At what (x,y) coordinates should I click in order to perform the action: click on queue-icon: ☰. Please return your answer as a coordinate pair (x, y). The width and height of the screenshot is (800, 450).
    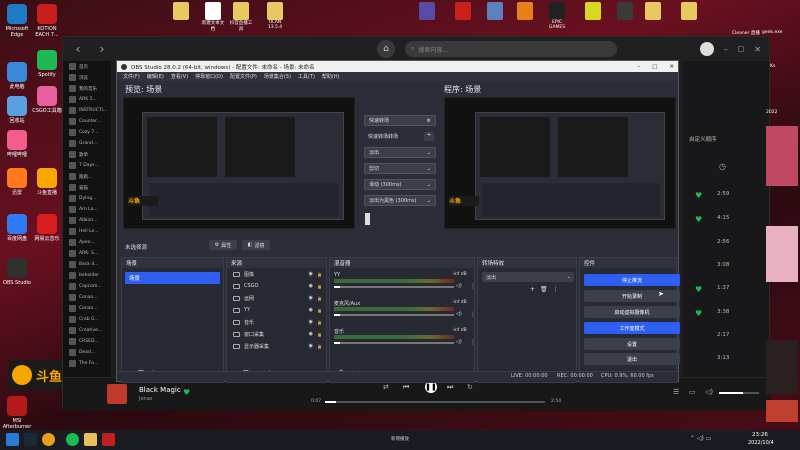
    Looking at the image, I should click on (676, 392).